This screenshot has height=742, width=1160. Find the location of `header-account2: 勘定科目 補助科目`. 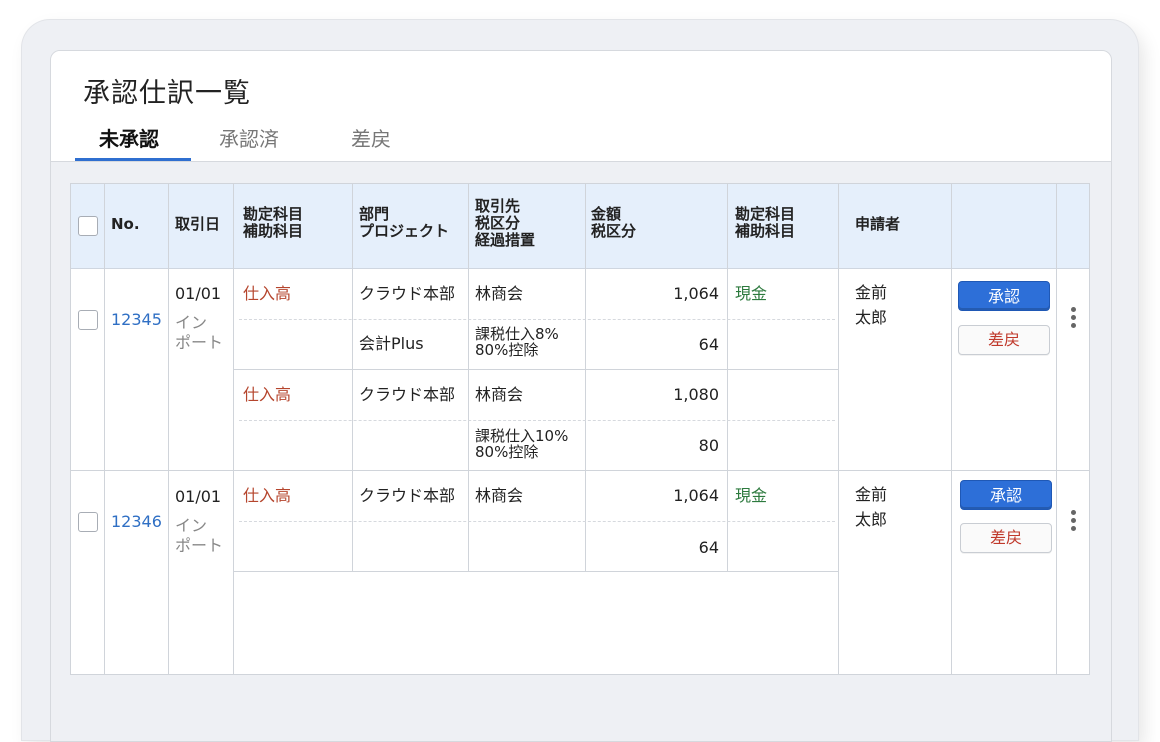

header-account2: 勘定科目 補助科目 is located at coordinates (765, 222).